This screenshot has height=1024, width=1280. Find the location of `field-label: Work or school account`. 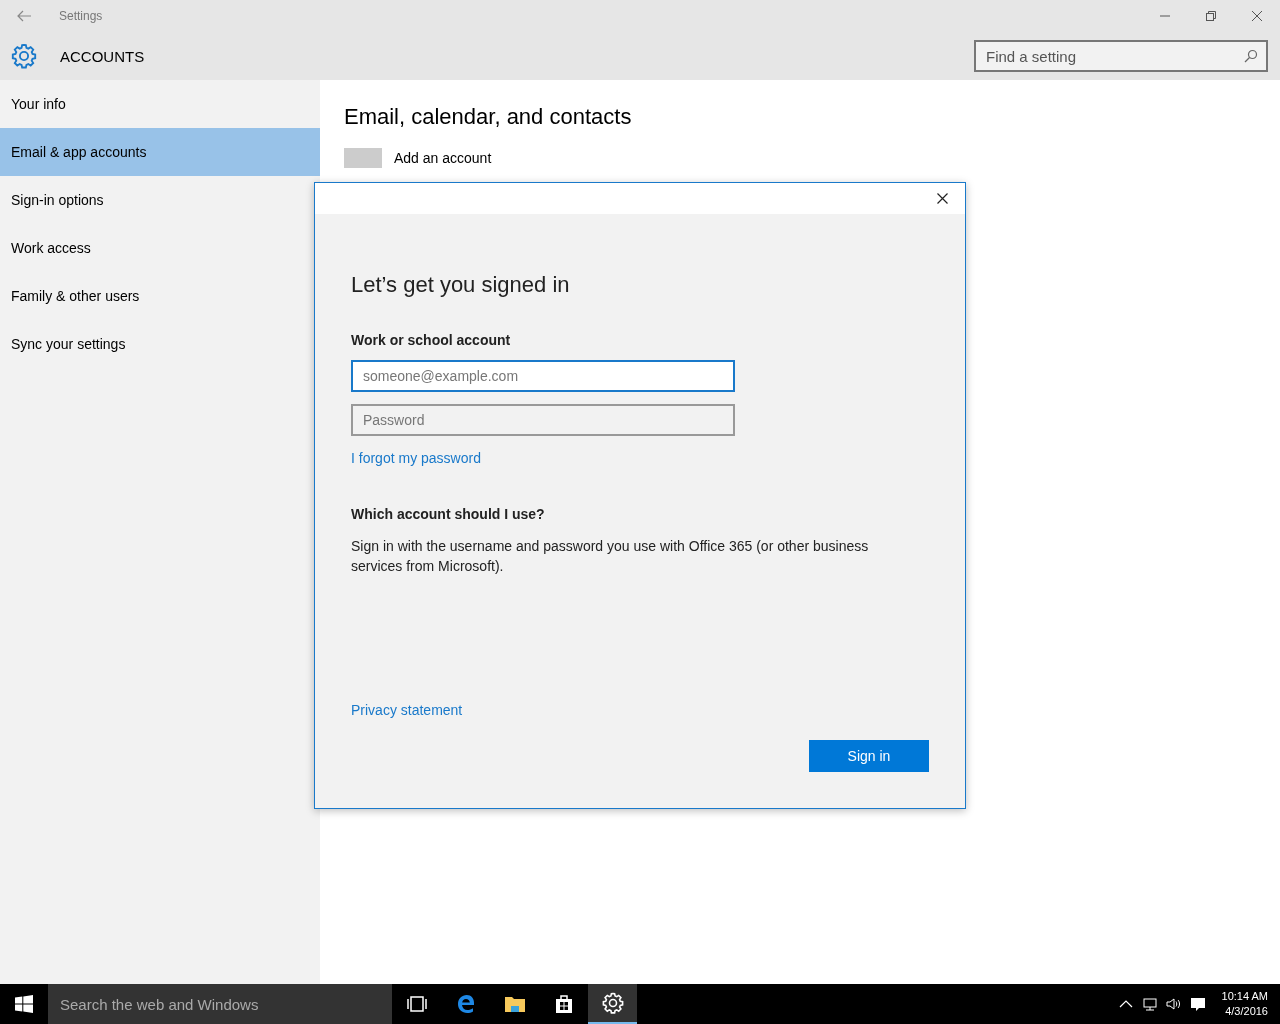

field-label: Work or school account is located at coordinates (431, 340).